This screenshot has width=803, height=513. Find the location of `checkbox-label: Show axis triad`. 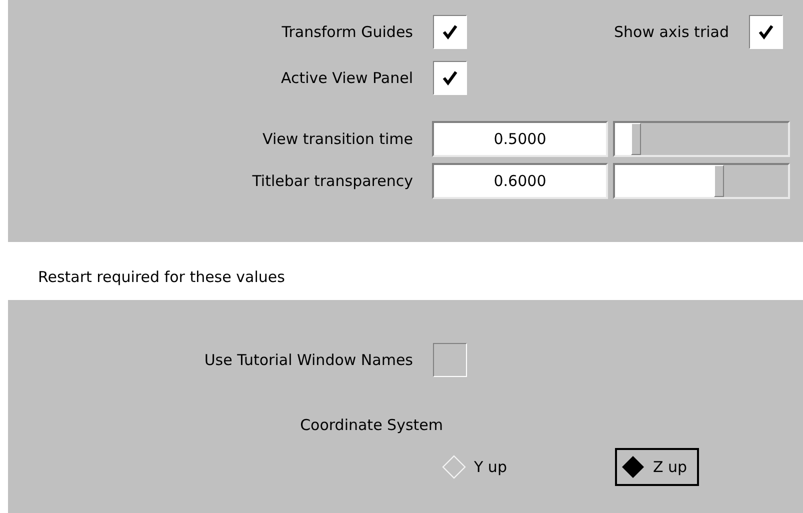

checkbox-label: Show axis triad is located at coordinates (671, 32).